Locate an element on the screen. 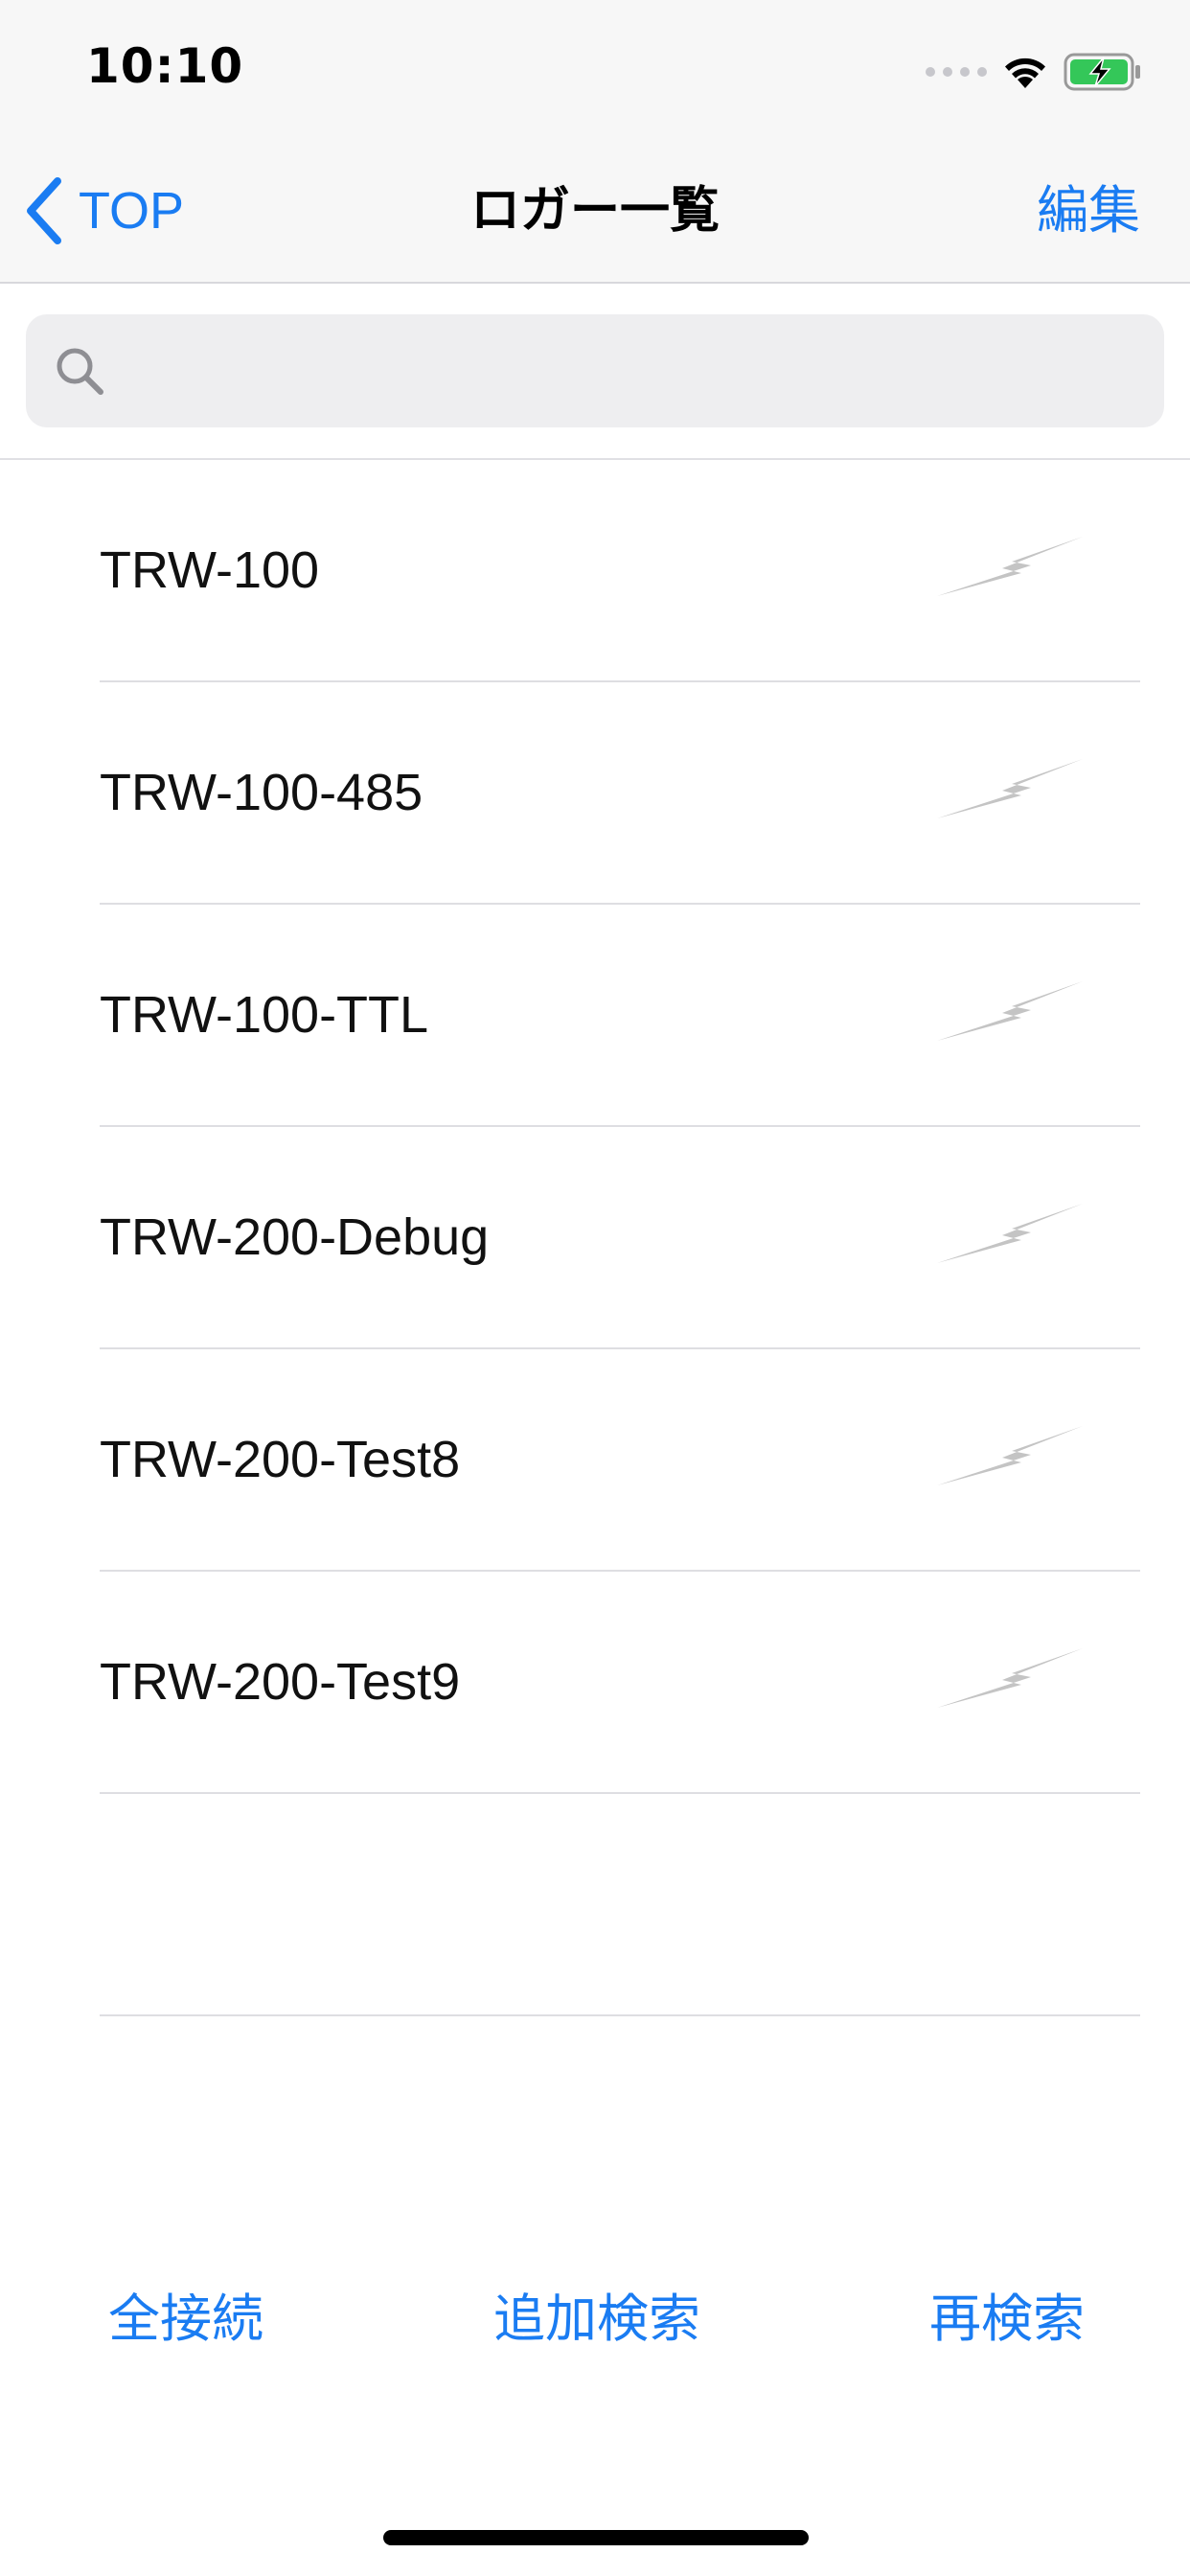  list-item: TRW-100 is located at coordinates (620, 571).